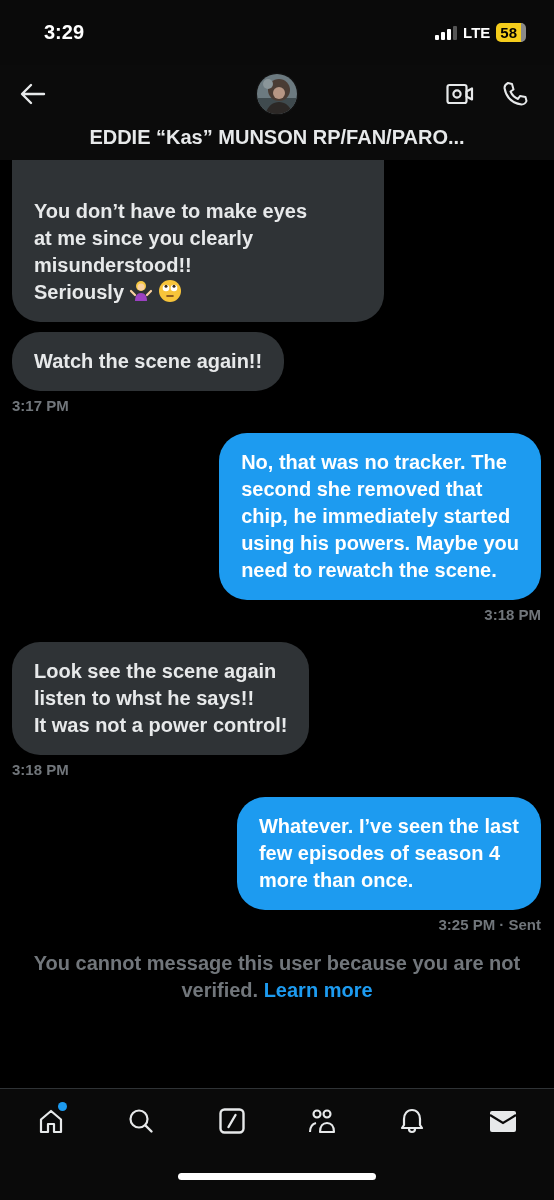 The width and height of the screenshot is (554, 1200). What do you see at coordinates (511, 32) in the screenshot?
I see `battery-indicator: 58` at bounding box center [511, 32].